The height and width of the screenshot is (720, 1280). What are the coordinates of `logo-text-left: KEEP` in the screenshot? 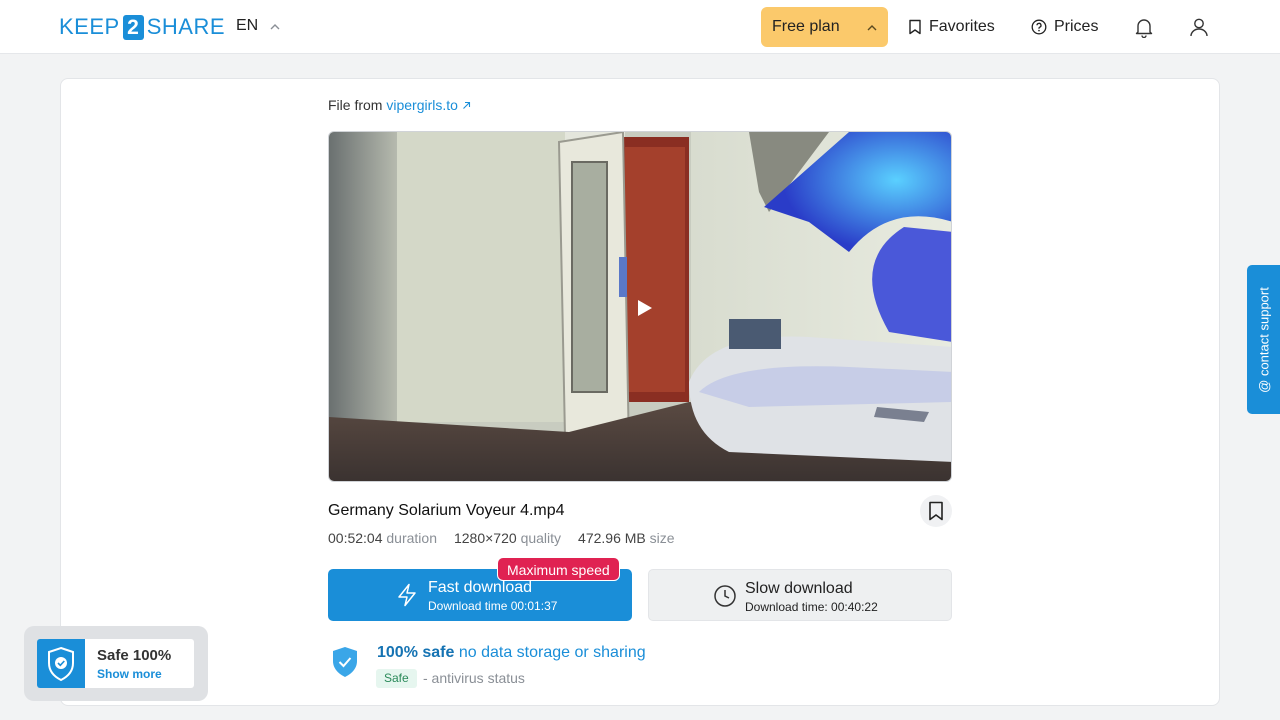 It's located at (89, 26).